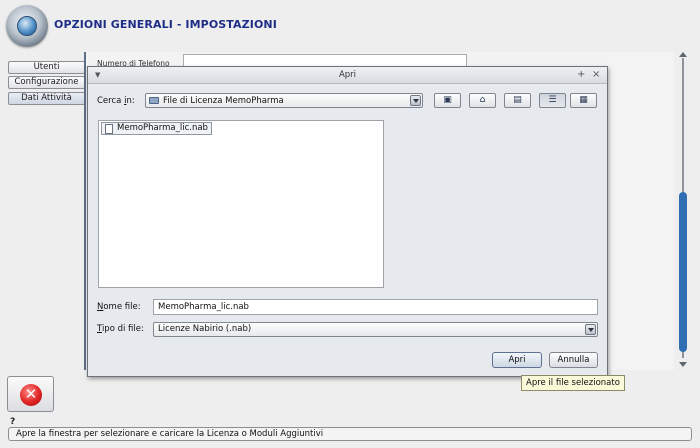 The height and width of the screenshot is (448, 700). Describe the element at coordinates (46, 82) in the screenshot. I see `sidebar-item-configurazione: Configurazione` at that location.